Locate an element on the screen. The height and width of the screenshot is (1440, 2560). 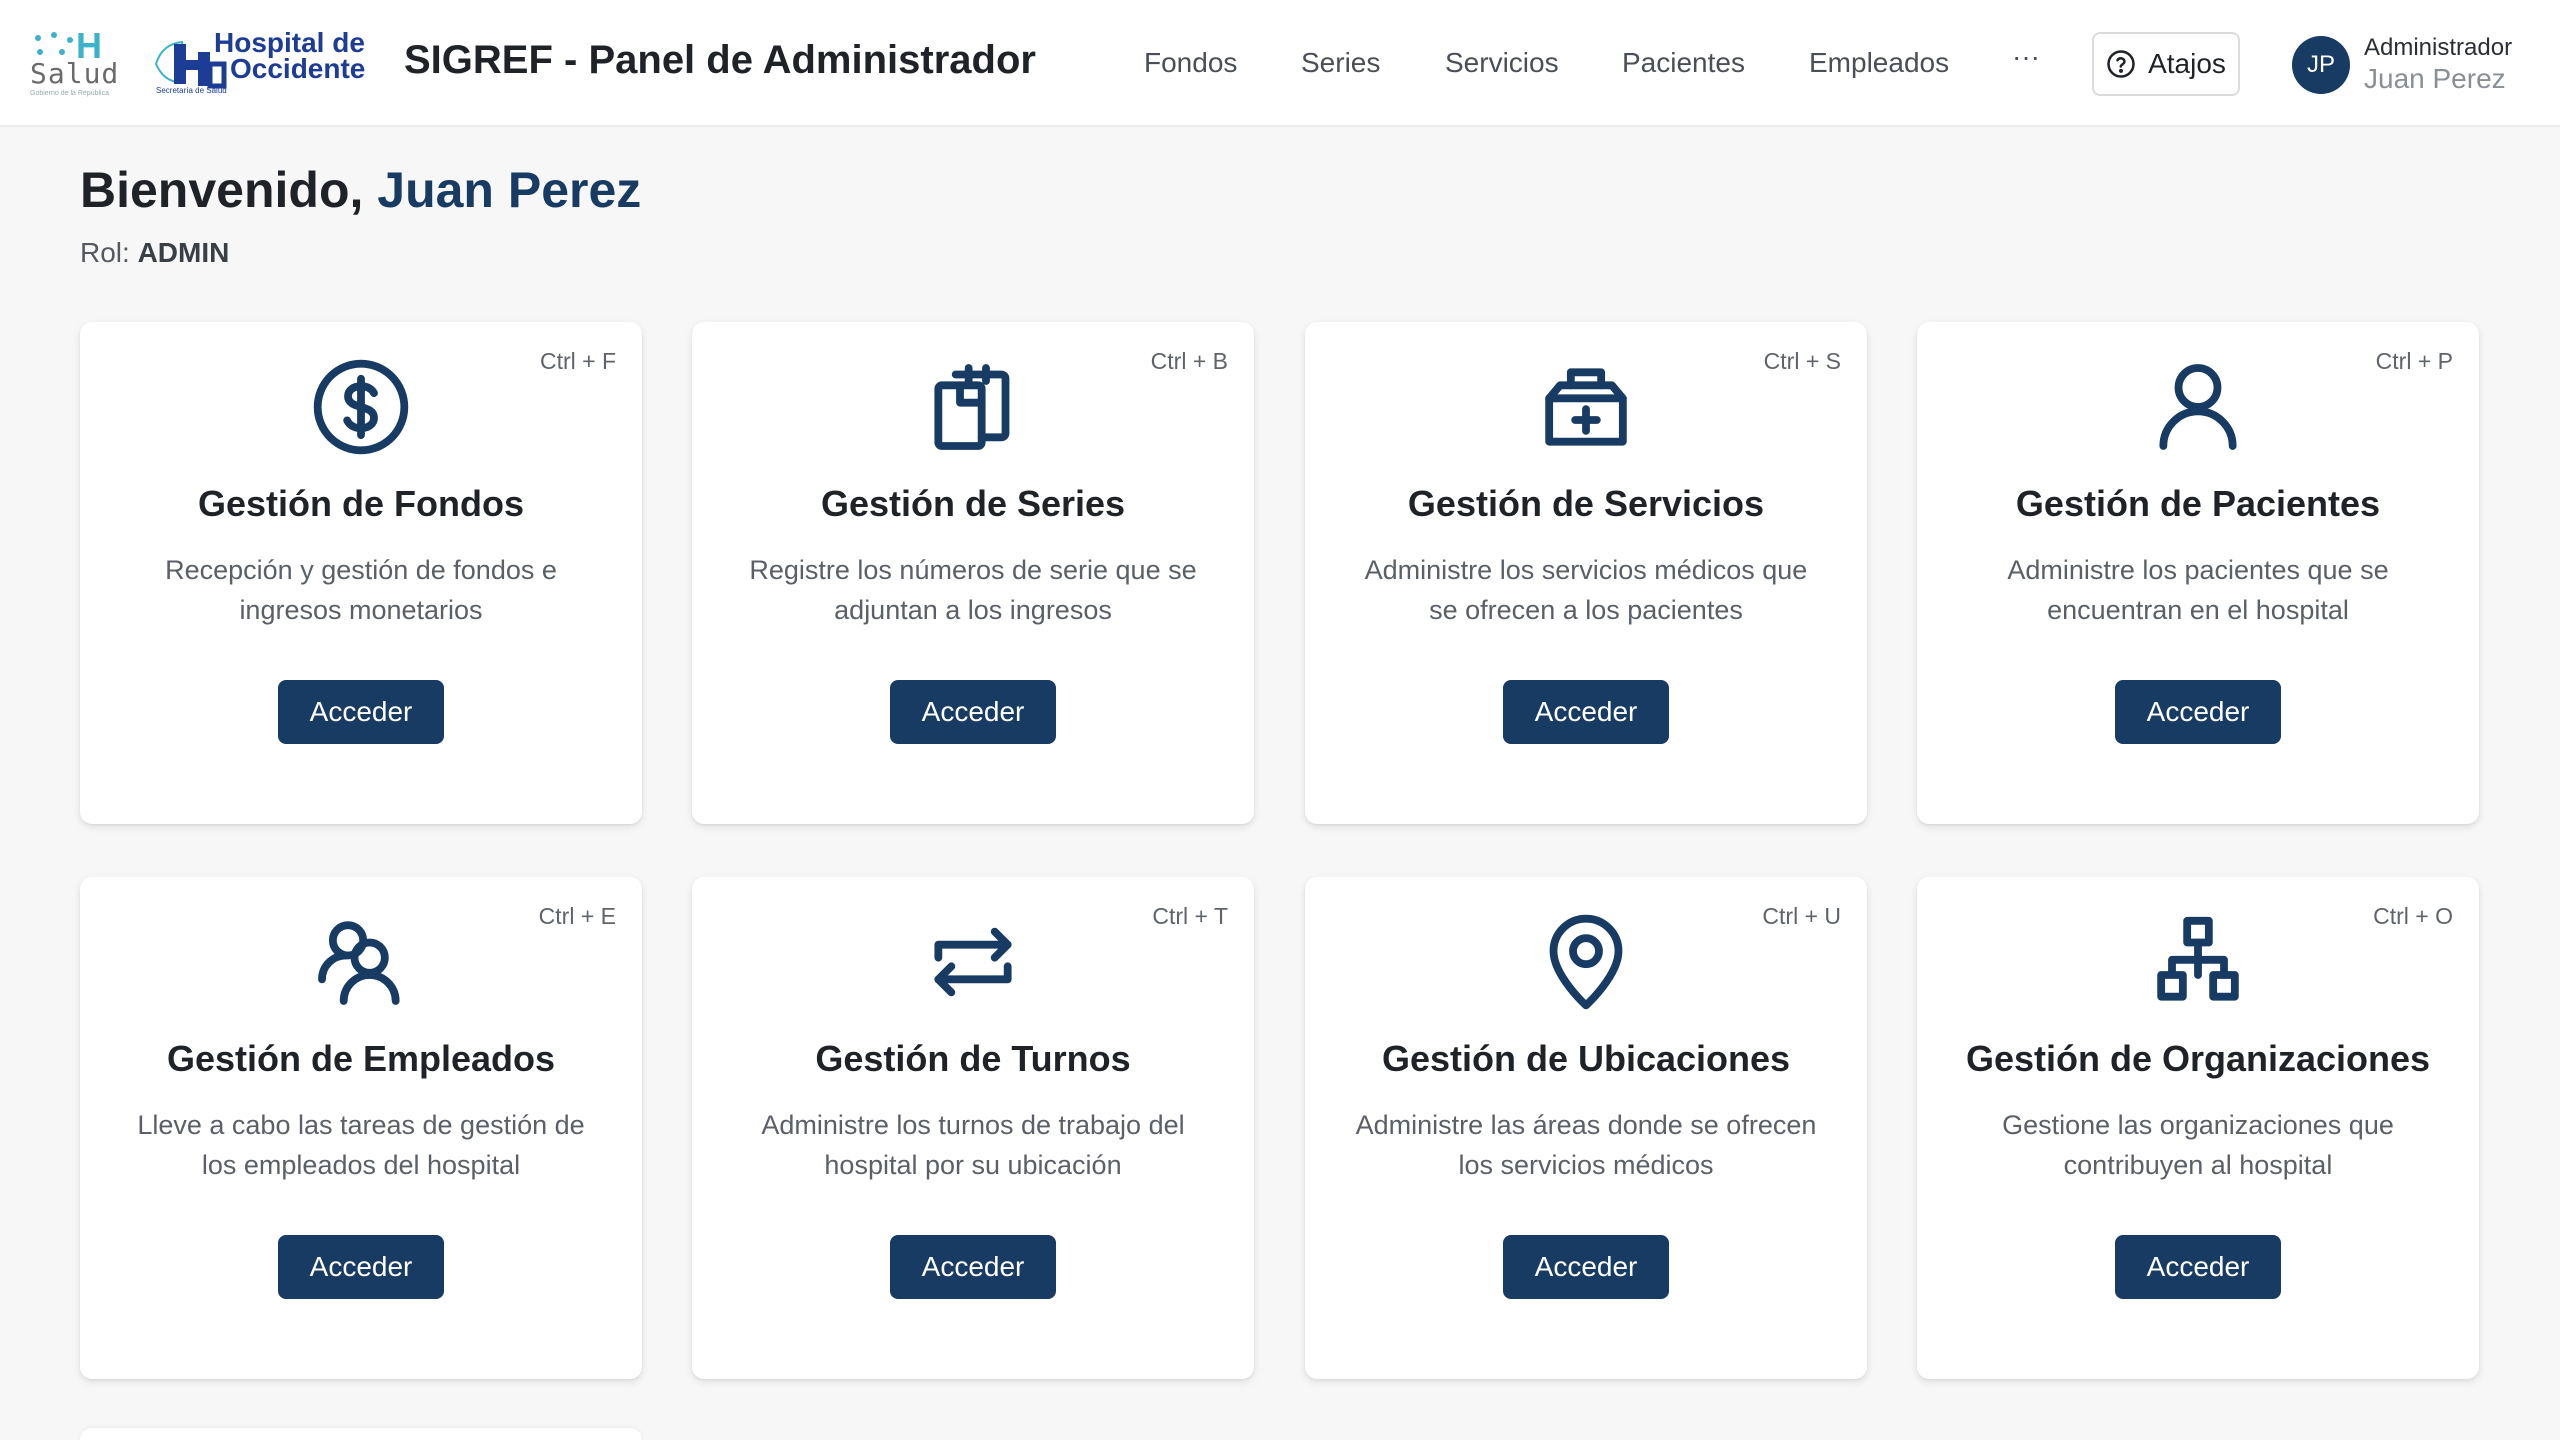
card-shortcut: Ctrl + E is located at coordinates (577, 916).